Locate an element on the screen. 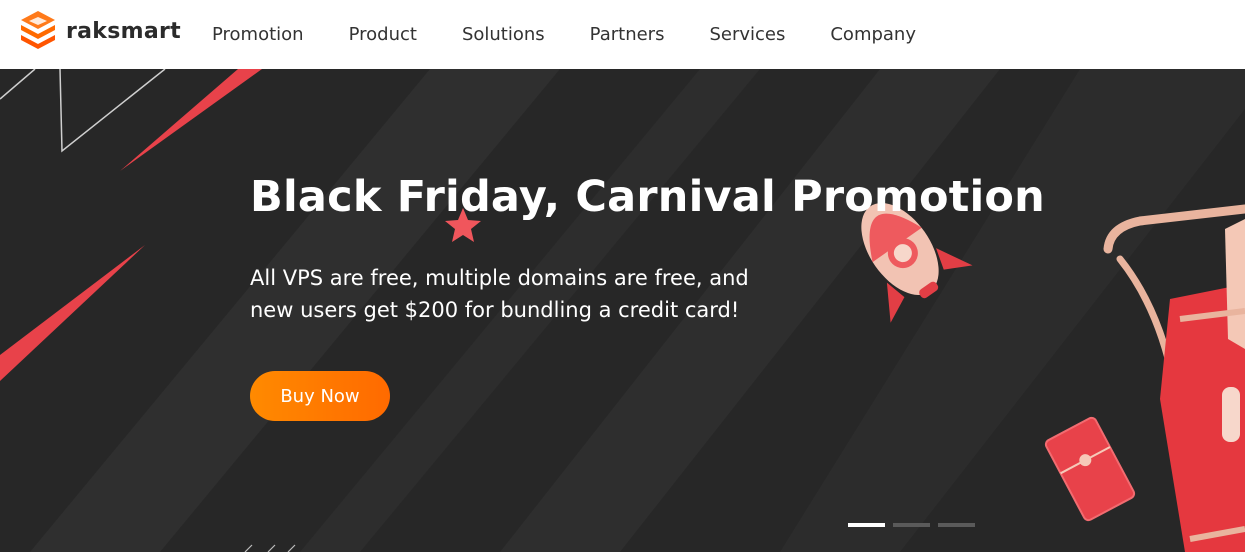 The width and height of the screenshot is (1245, 552). nav-item-partners: Partners is located at coordinates (627, 34).